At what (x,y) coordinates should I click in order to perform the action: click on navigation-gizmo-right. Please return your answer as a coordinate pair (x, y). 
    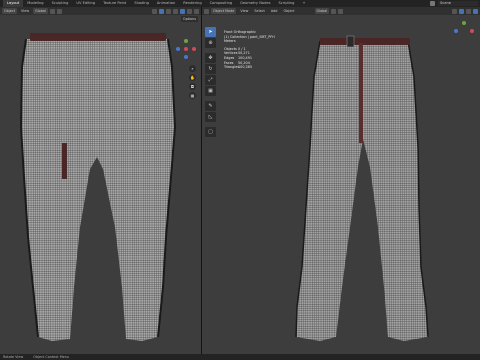
    Looking at the image, I should click on (464, 31).